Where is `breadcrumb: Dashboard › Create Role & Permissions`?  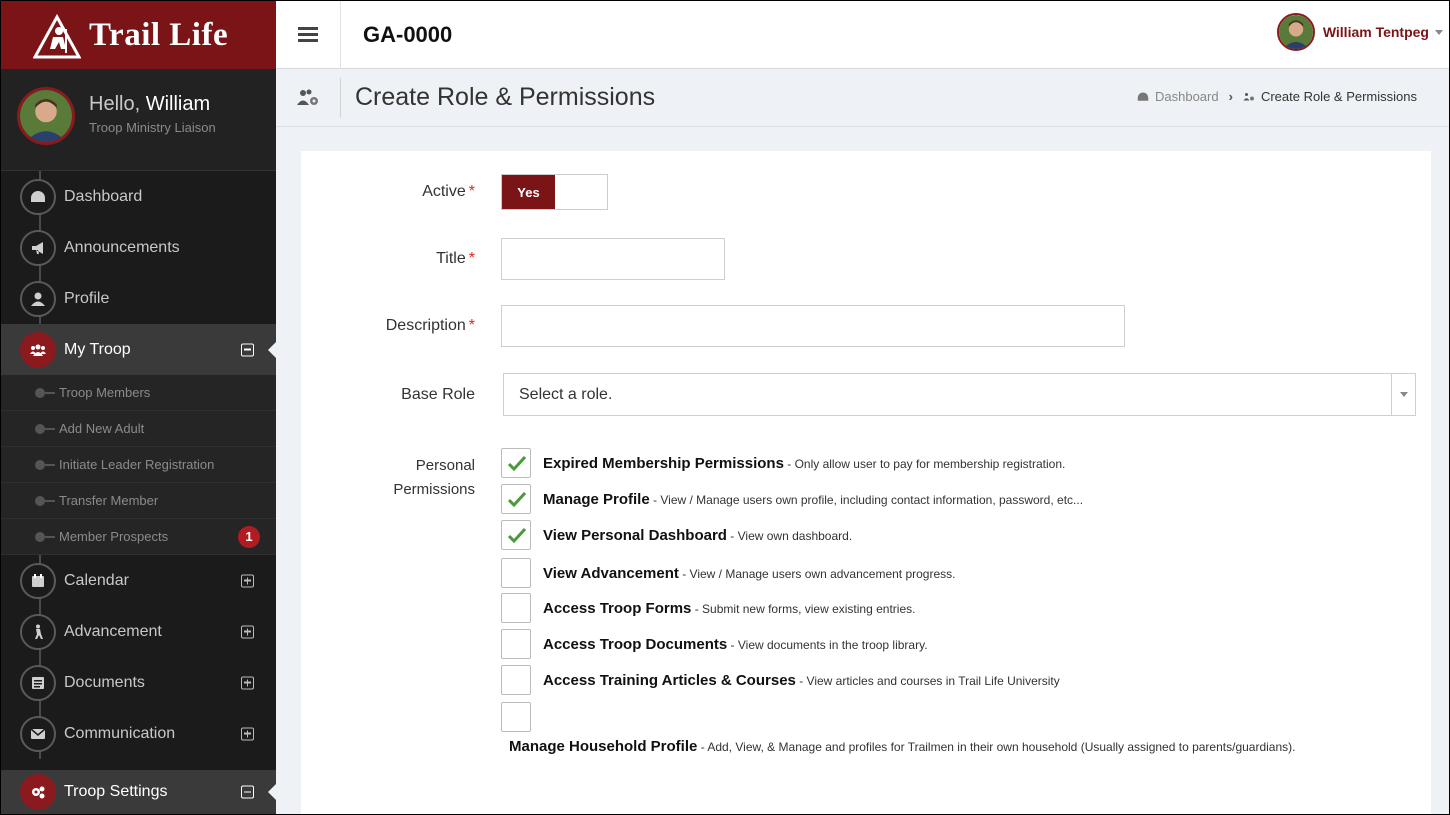 breadcrumb: Dashboard › Create Role & Permissions is located at coordinates (1277, 96).